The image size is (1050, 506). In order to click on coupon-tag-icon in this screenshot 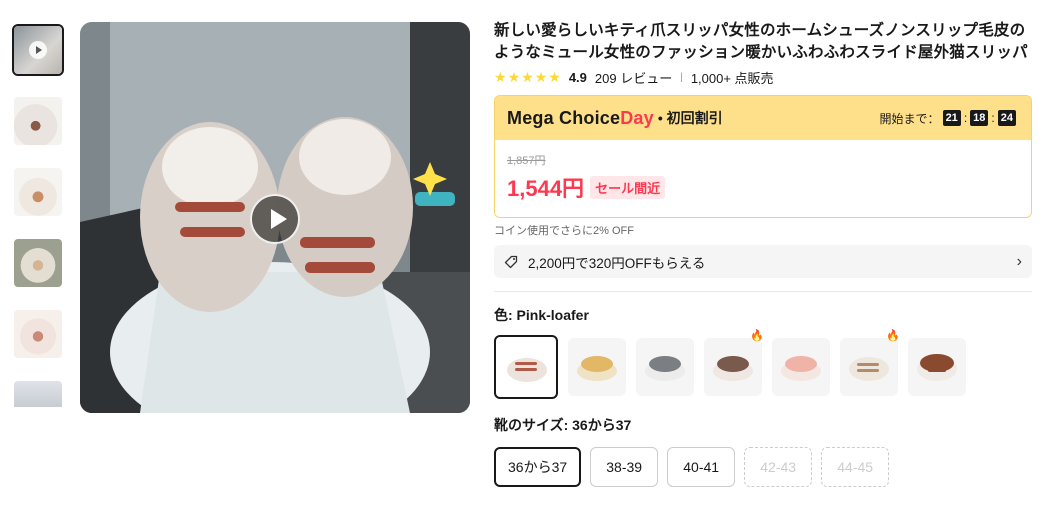, I will do `click(511, 261)`.